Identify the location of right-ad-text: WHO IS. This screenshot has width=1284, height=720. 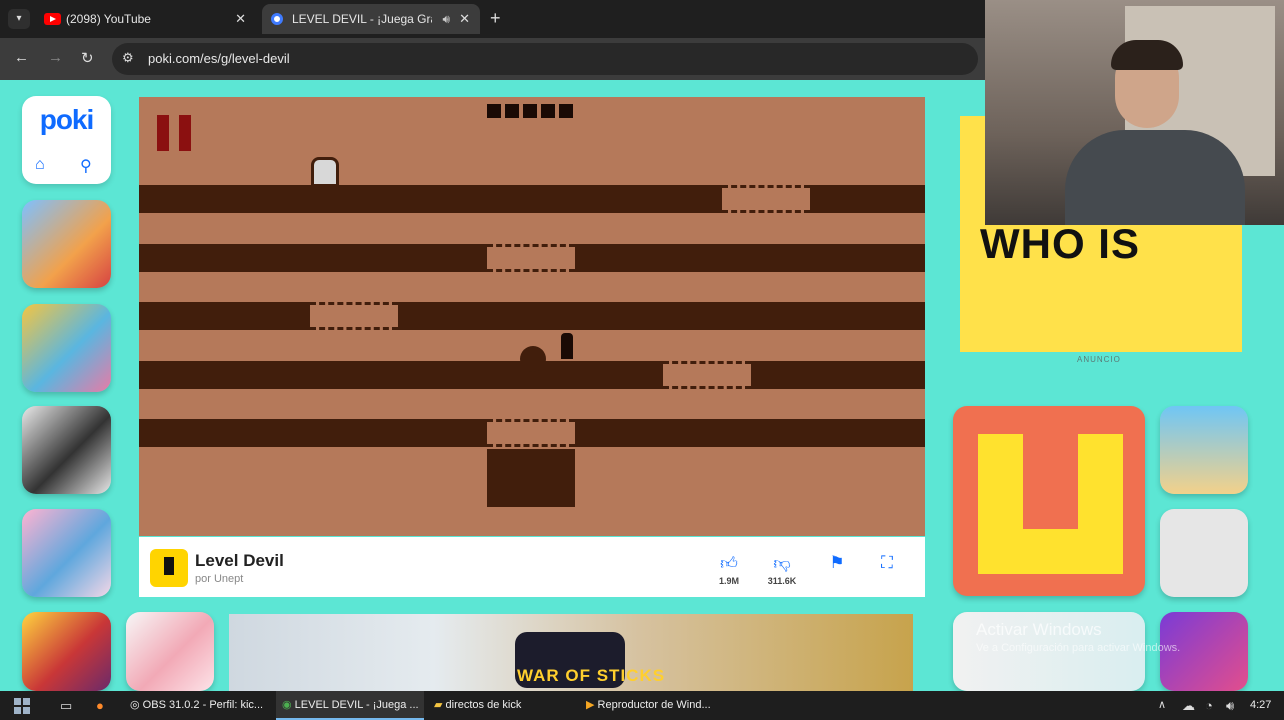
(1060, 243).